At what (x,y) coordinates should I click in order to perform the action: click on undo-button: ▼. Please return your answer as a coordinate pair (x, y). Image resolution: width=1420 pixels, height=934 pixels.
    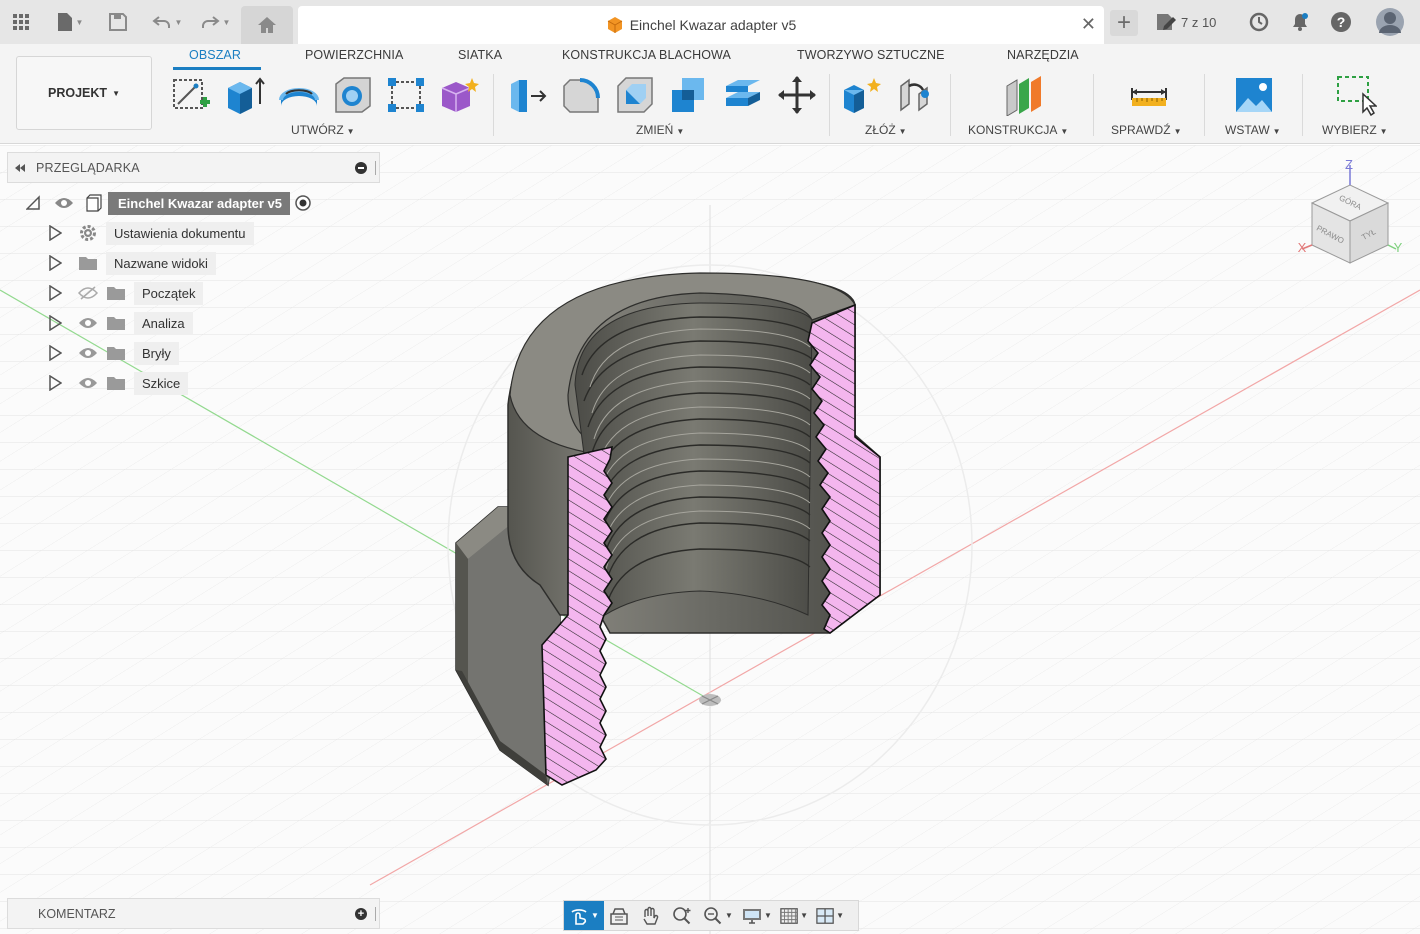
    Looking at the image, I should click on (167, 22).